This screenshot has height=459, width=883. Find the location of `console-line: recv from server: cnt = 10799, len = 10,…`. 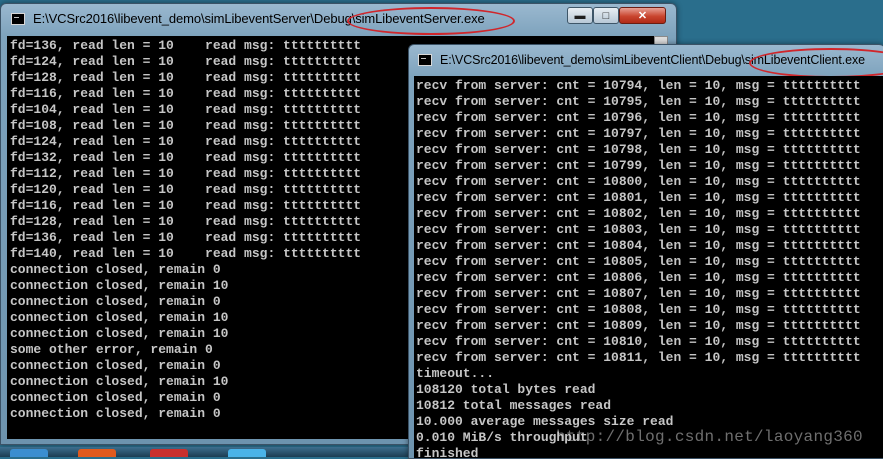

console-line: recv from server: cnt = 10799, len = 10,… is located at coordinates (638, 165).